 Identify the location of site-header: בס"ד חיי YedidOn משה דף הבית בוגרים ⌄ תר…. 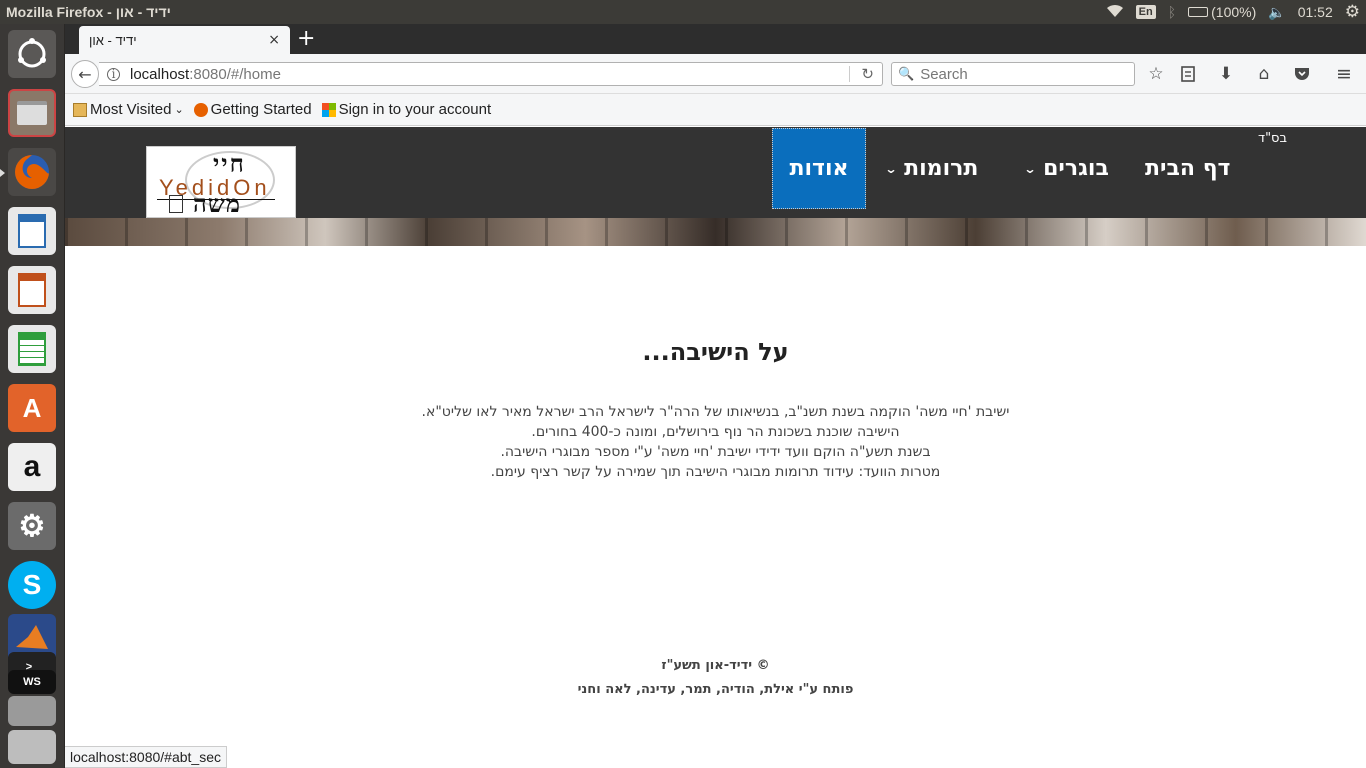
(715, 172).